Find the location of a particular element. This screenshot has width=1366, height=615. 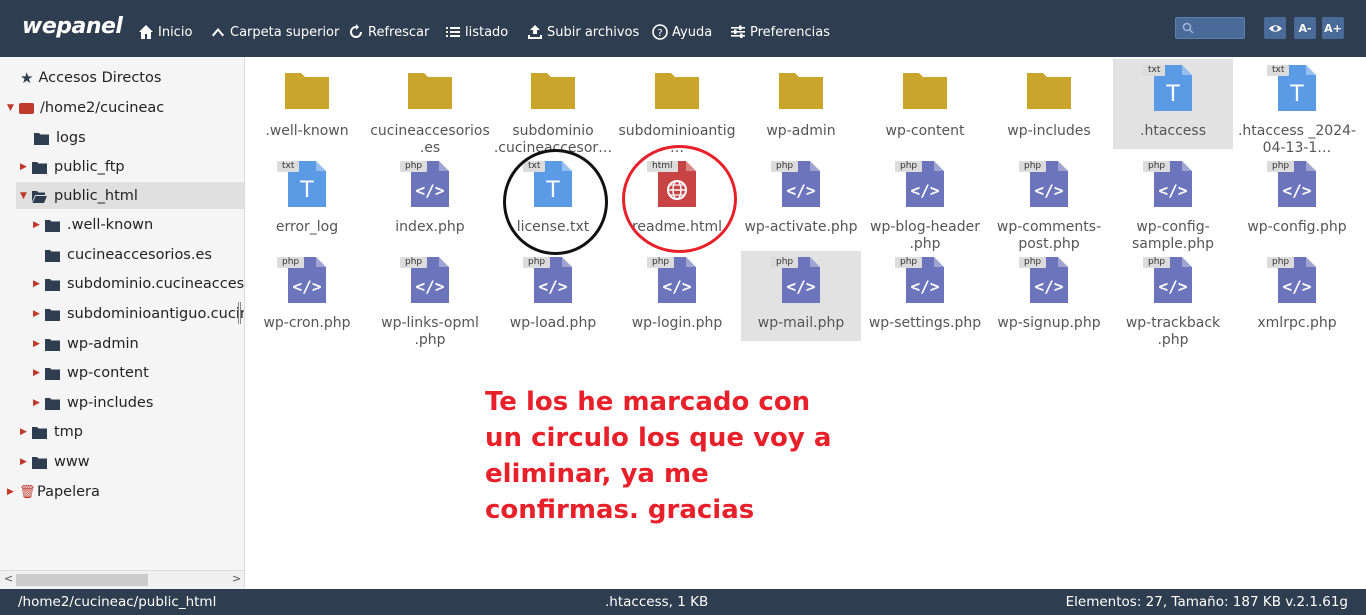

tree-item-wp-includes: ▶ wp-includes is located at coordinates (93, 403).